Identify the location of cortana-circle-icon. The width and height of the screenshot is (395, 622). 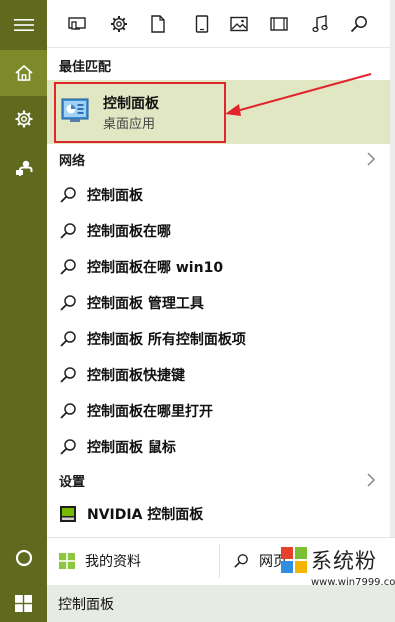
(23, 558).